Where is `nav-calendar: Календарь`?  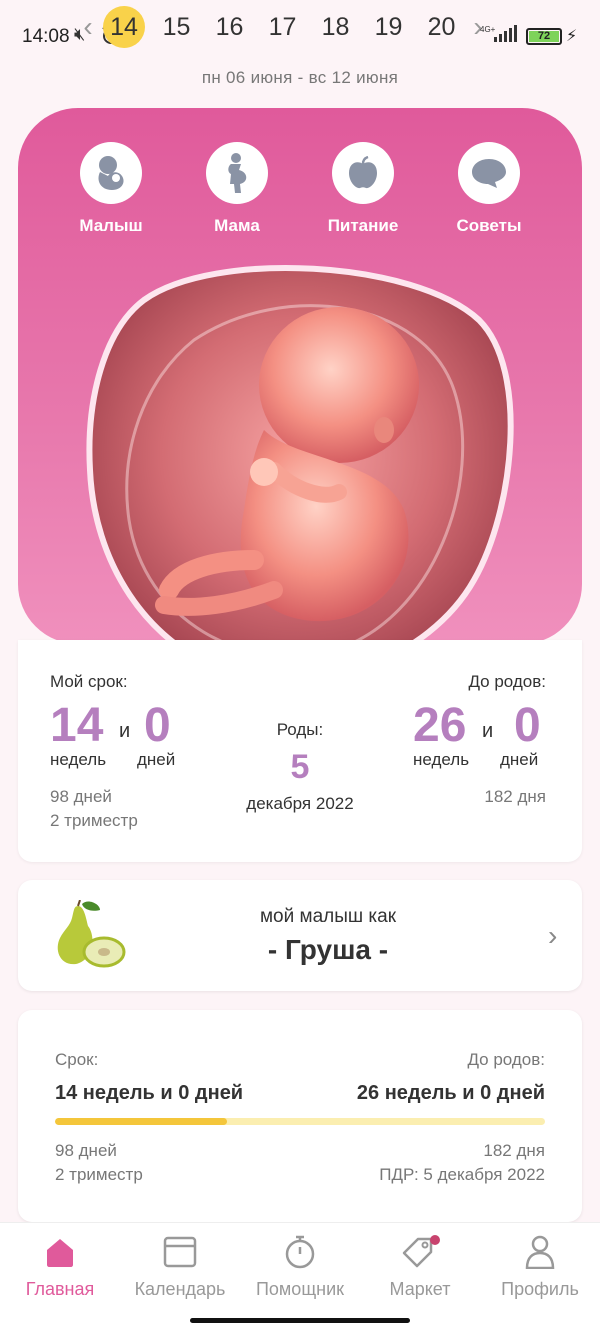
nav-calendar: Календарь is located at coordinates (180, 1267).